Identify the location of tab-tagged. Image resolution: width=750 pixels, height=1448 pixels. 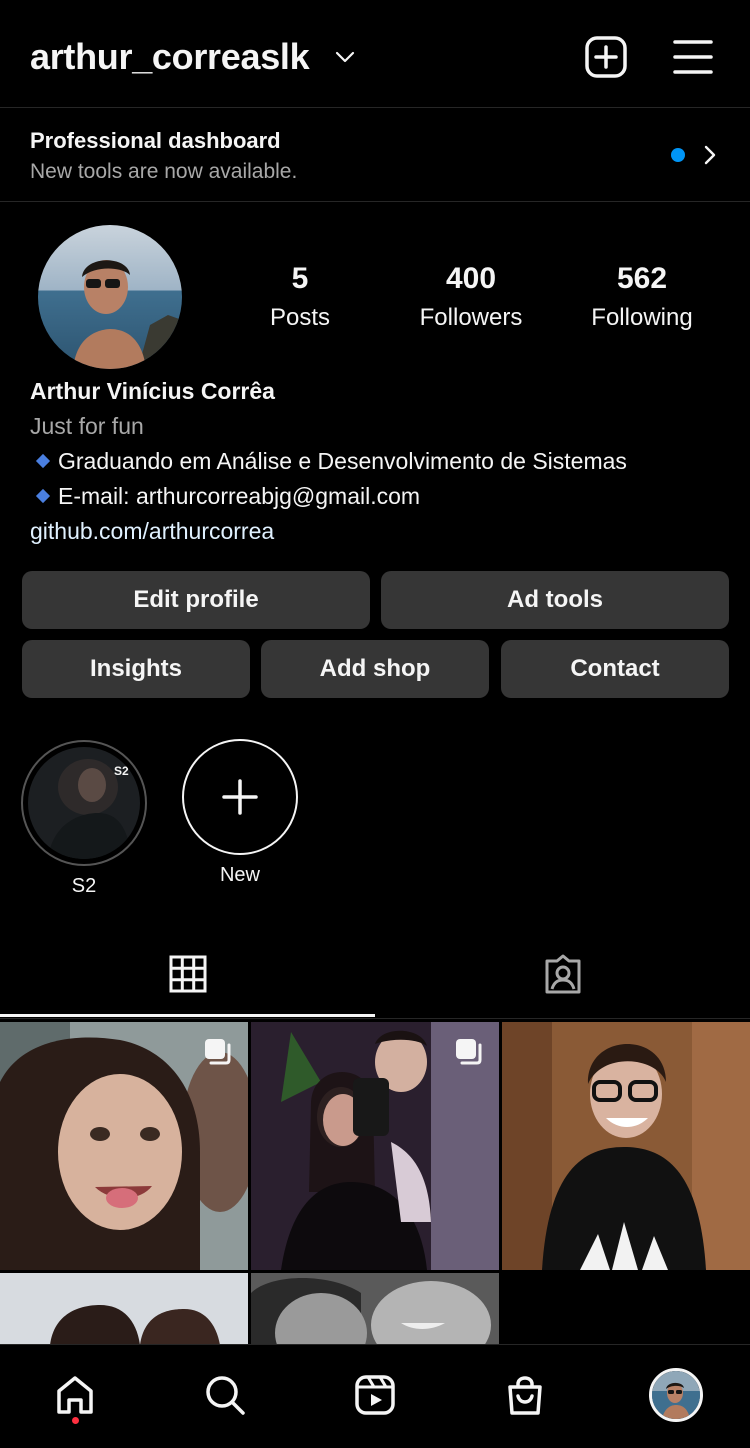
(562, 976).